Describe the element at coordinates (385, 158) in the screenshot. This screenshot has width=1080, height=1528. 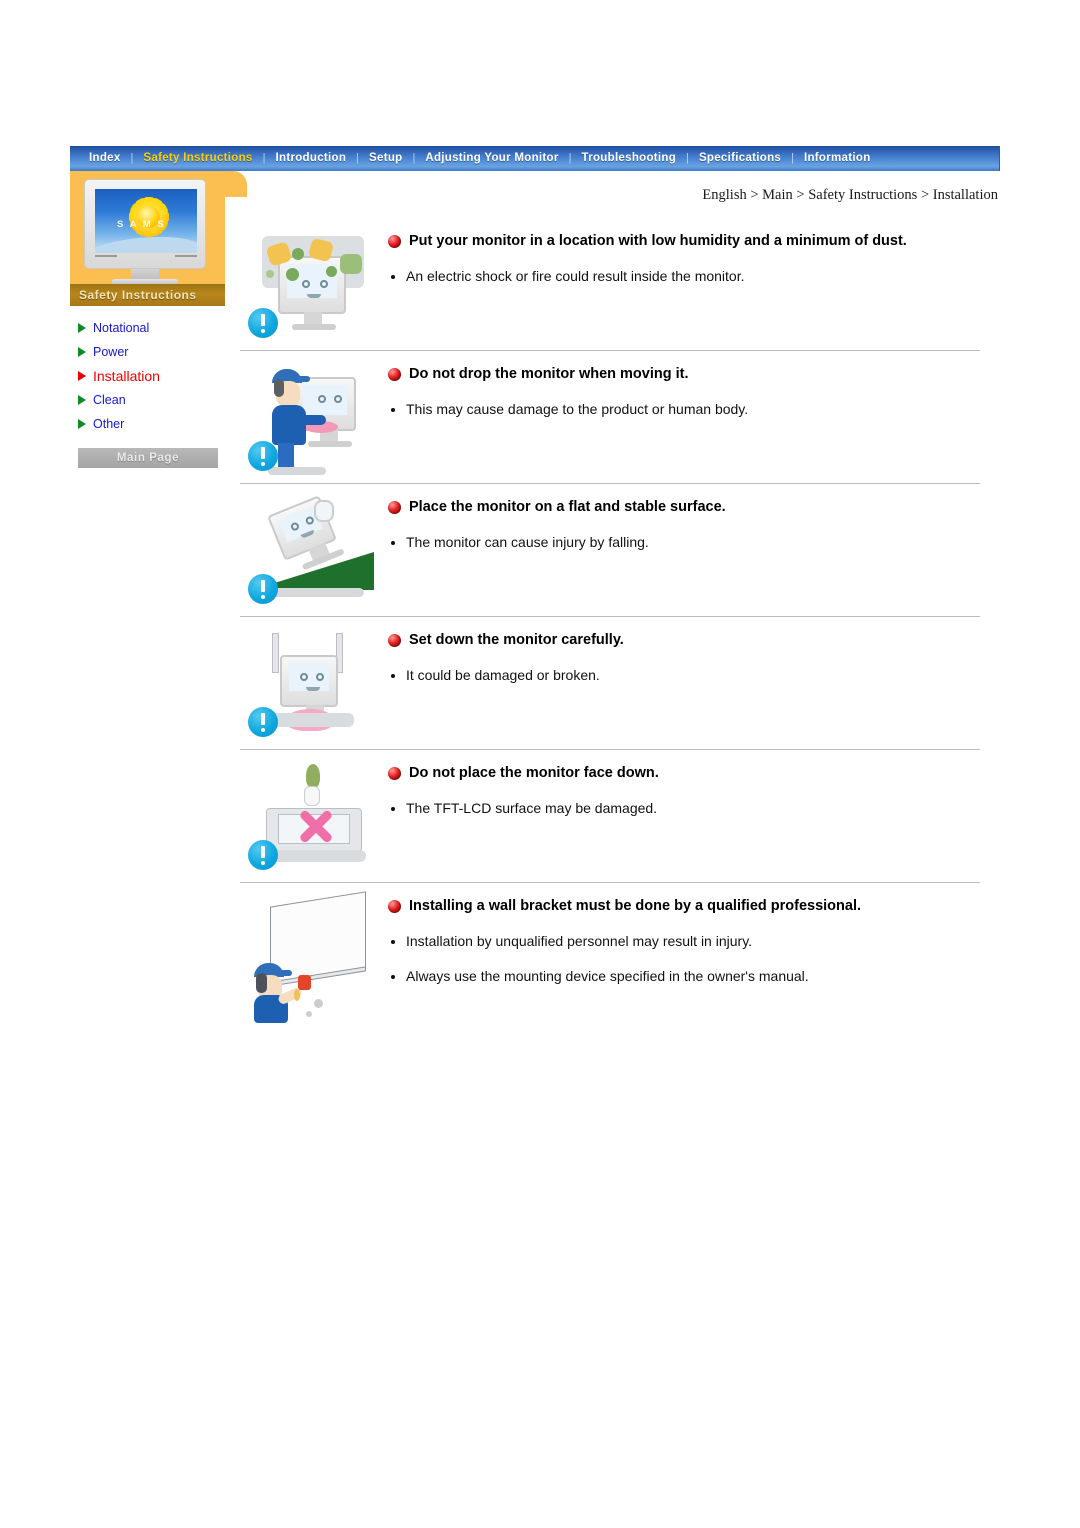
I see `nav-item-setup: Setup` at that location.